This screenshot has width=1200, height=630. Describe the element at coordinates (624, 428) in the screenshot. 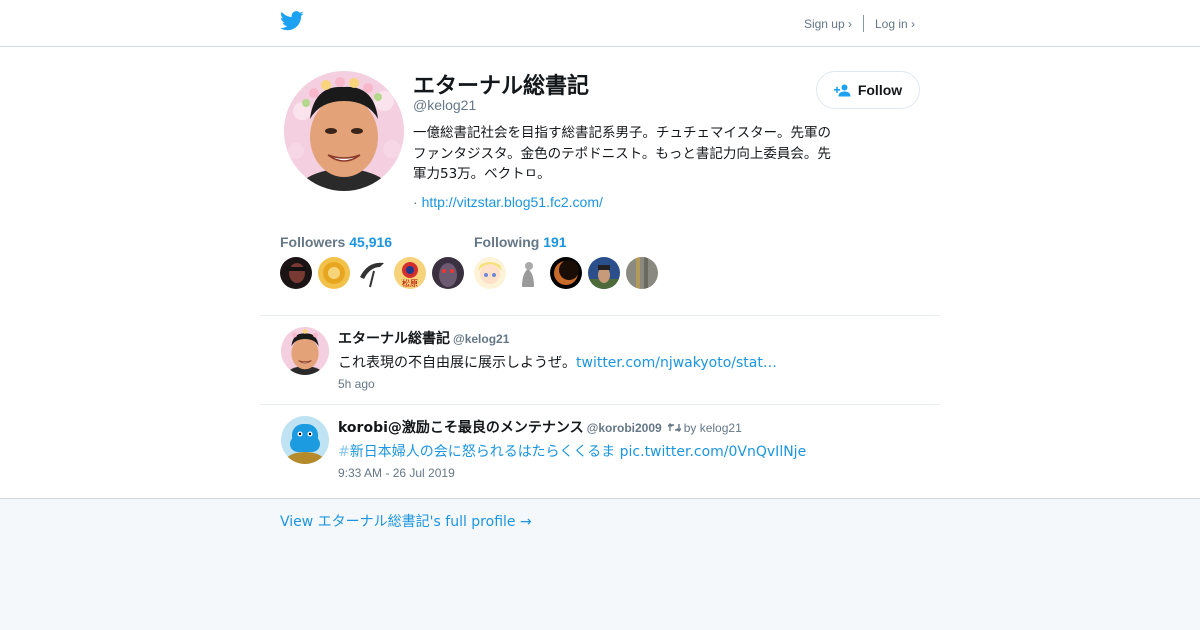

I see `tweet-author-handle: @korobi2009` at that location.